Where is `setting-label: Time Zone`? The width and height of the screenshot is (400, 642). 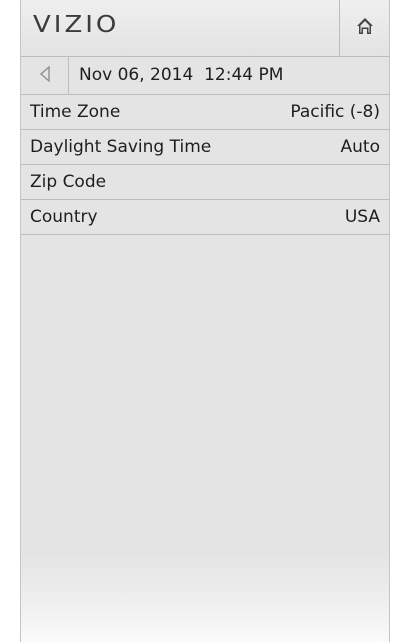 setting-label: Time Zone is located at coordinates (75, 112).